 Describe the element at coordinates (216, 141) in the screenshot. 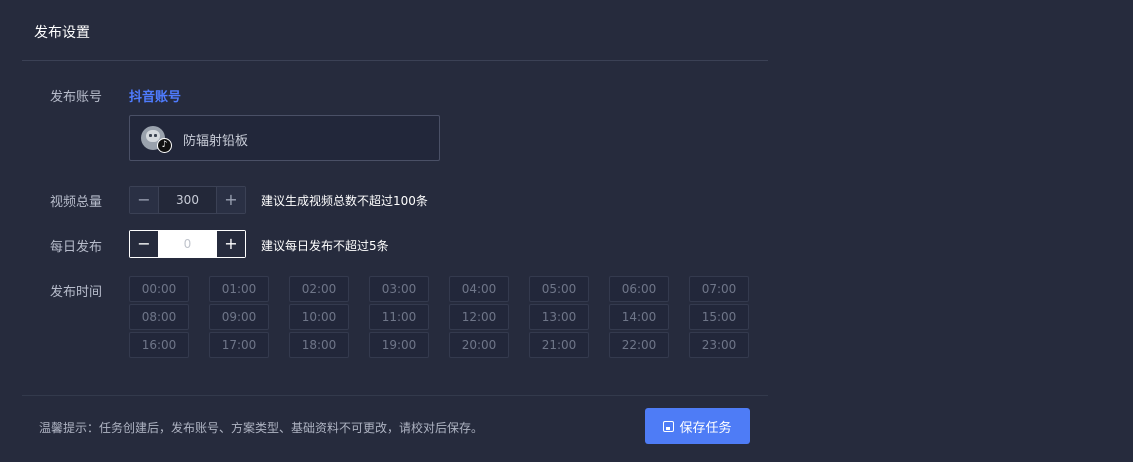

I see `account-name: 防辐射铅板` at that location.